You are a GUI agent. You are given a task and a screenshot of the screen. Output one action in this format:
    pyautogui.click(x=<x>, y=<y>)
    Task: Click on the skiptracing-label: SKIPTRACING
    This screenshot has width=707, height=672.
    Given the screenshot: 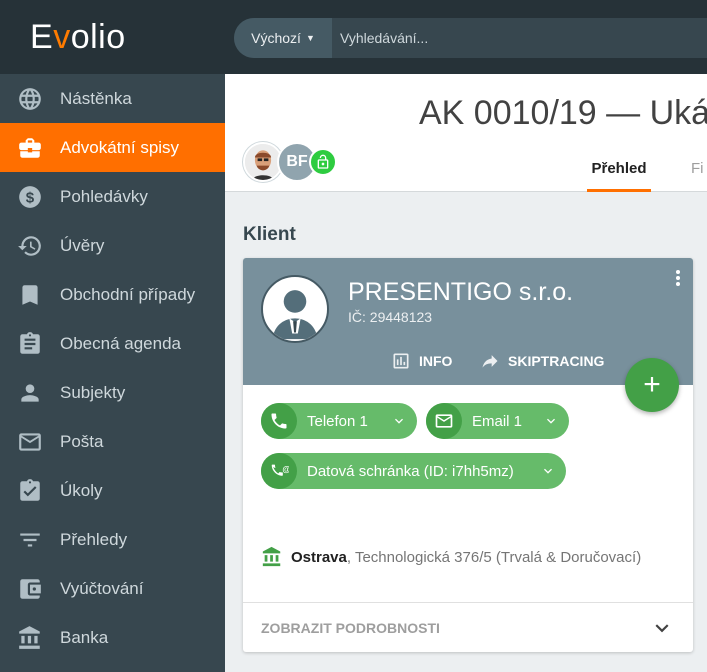 What is the action you would take?
    pyautogui.click(x=556, y=361)
    